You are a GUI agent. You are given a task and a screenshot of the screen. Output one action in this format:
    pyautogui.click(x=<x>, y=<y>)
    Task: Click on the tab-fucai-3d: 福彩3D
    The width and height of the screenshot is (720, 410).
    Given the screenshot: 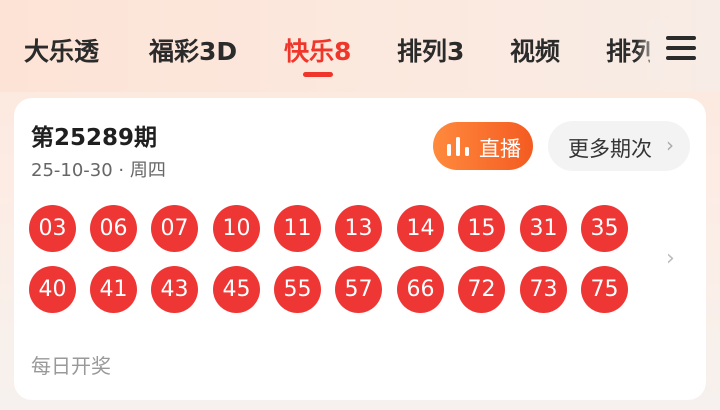 What is the action you would take?
    pyautogui.click(x=193, y=50)
    